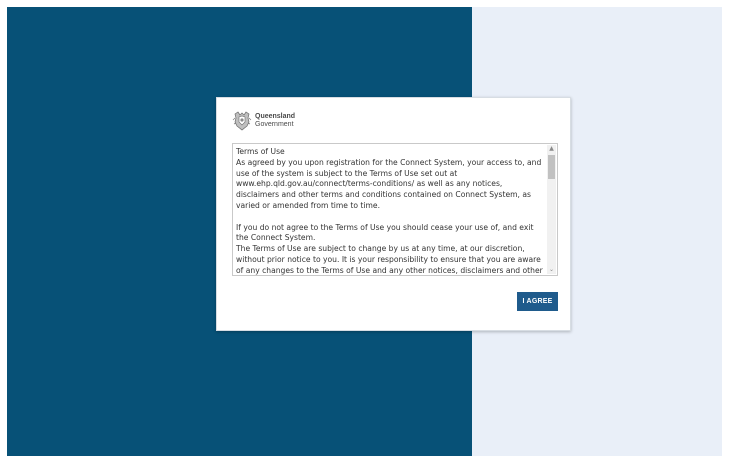 This screenshot has width=729, height=456. Describe the element at coordinates (275, 116) in the screenshot. I see `logo-queensland-text: Queensland` at that location.